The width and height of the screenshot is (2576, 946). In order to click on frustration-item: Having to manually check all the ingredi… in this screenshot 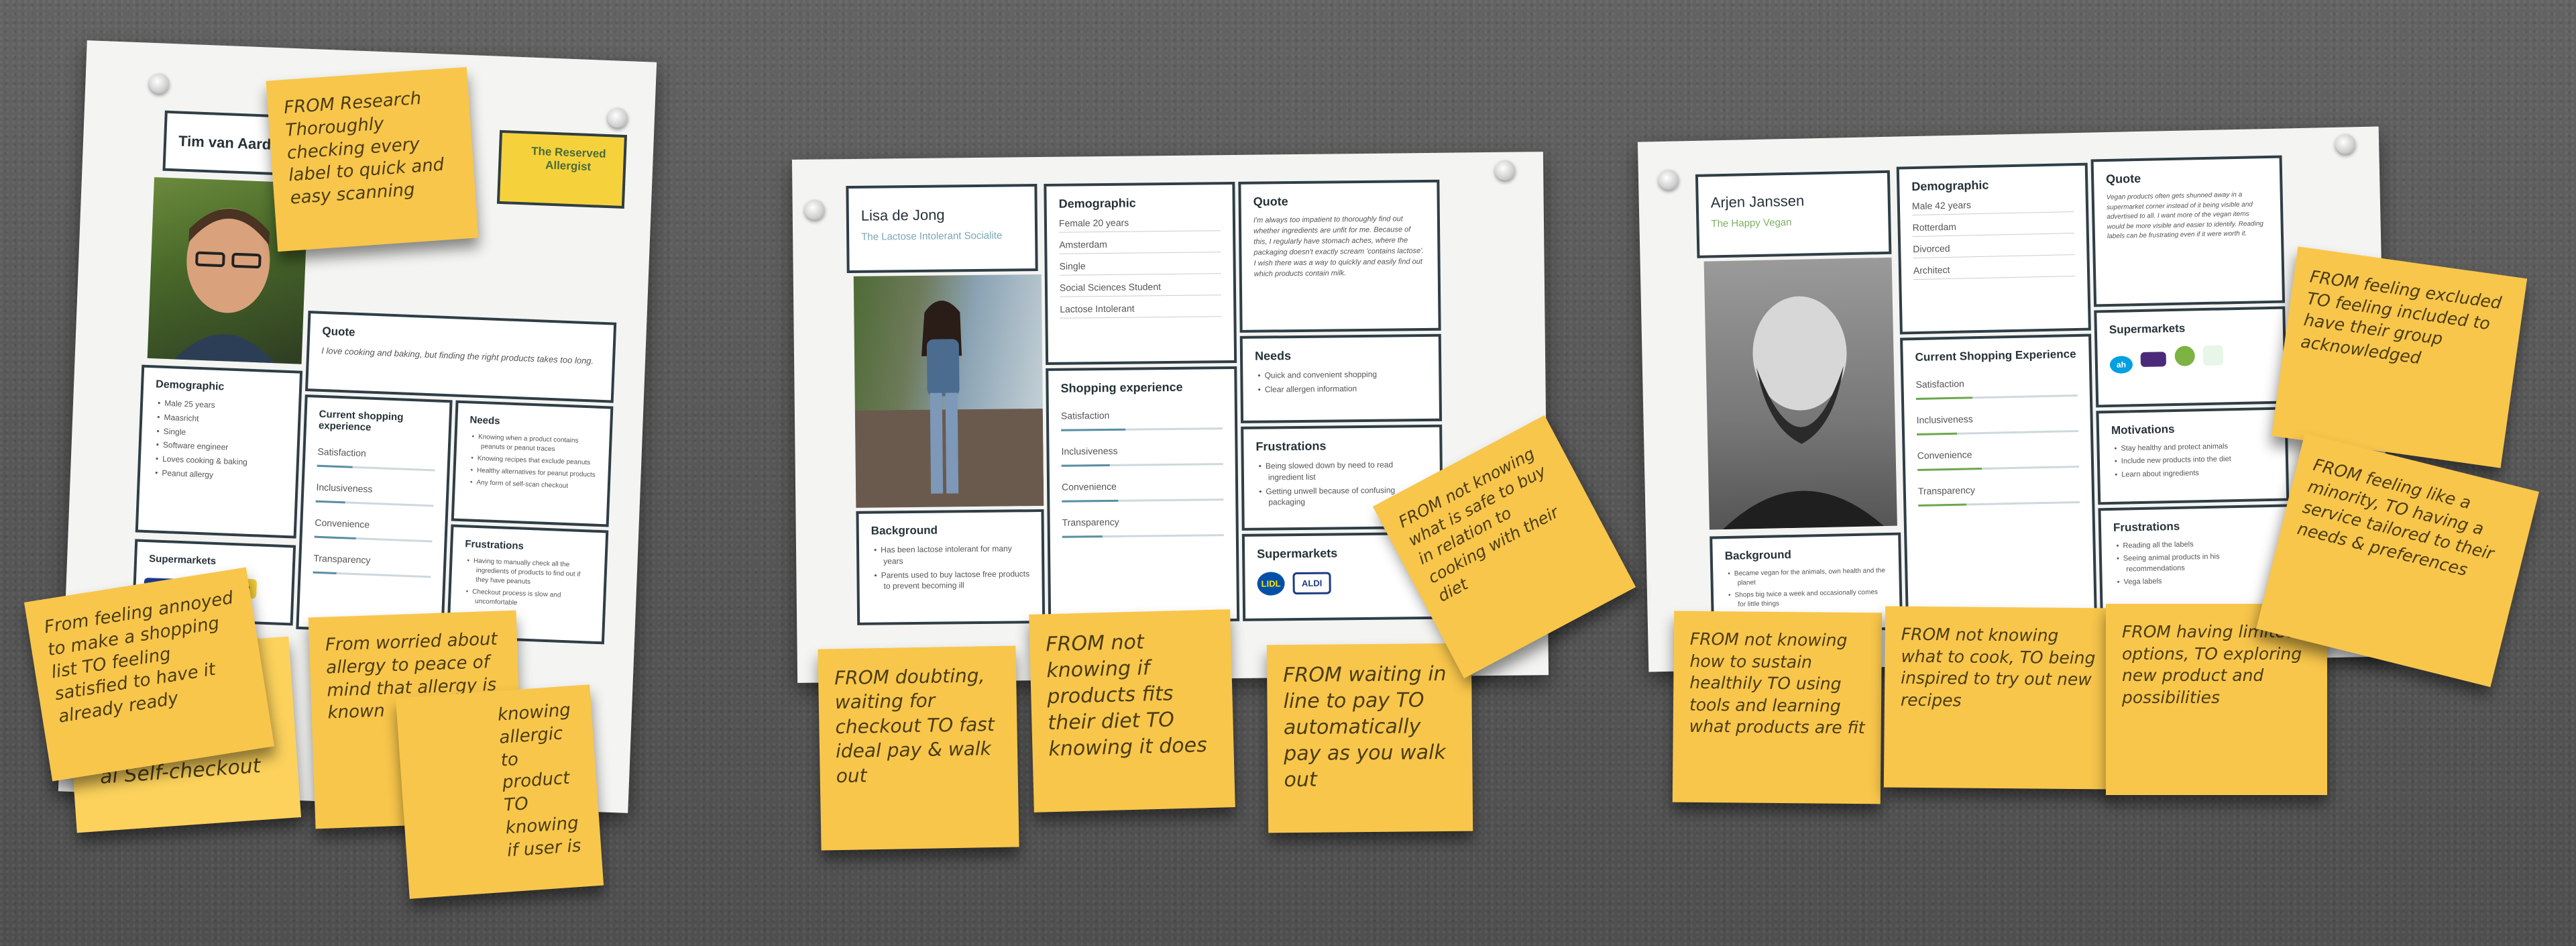, I will do `click(532, 573)`.